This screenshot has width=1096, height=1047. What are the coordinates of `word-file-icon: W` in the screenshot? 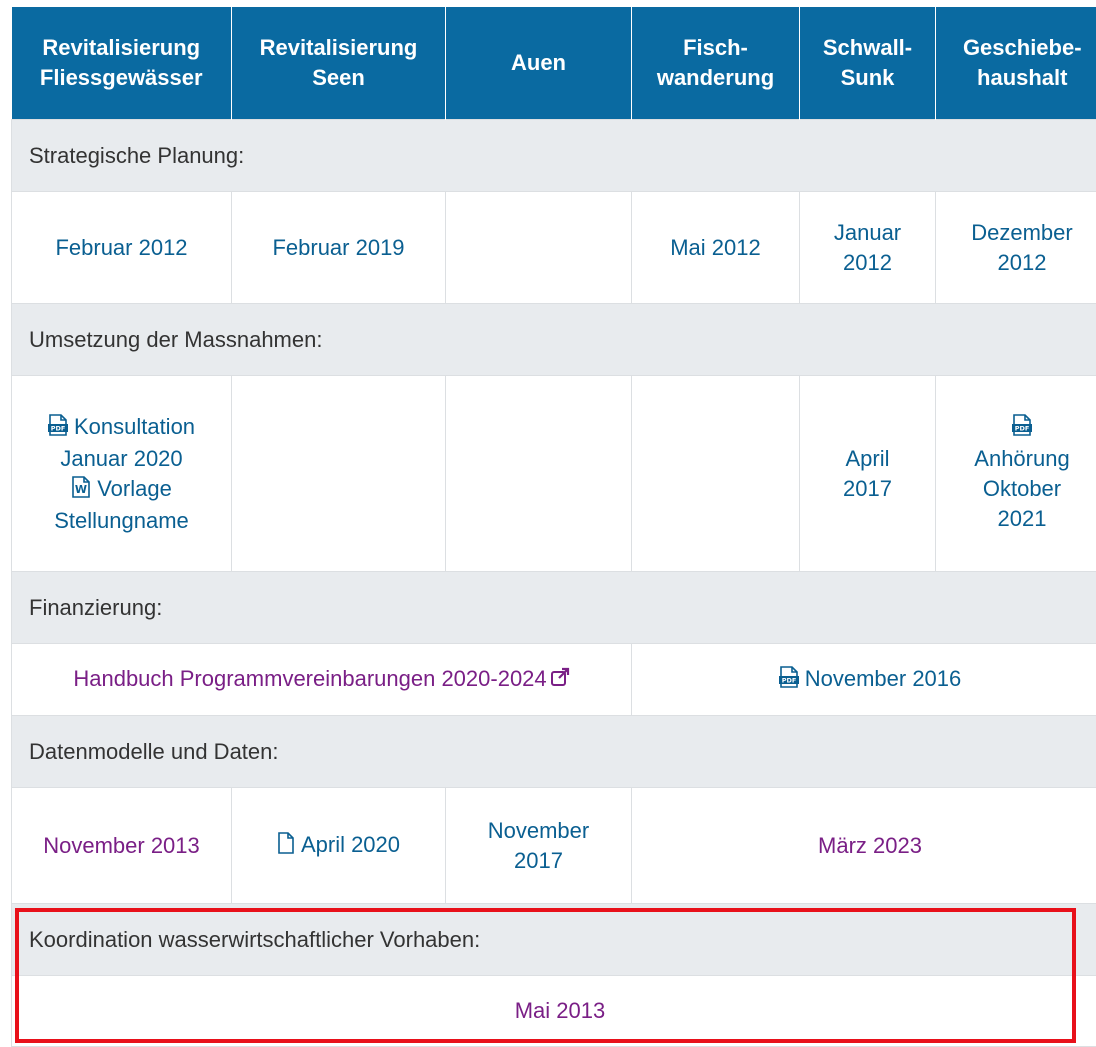 It's located at (81, 491).